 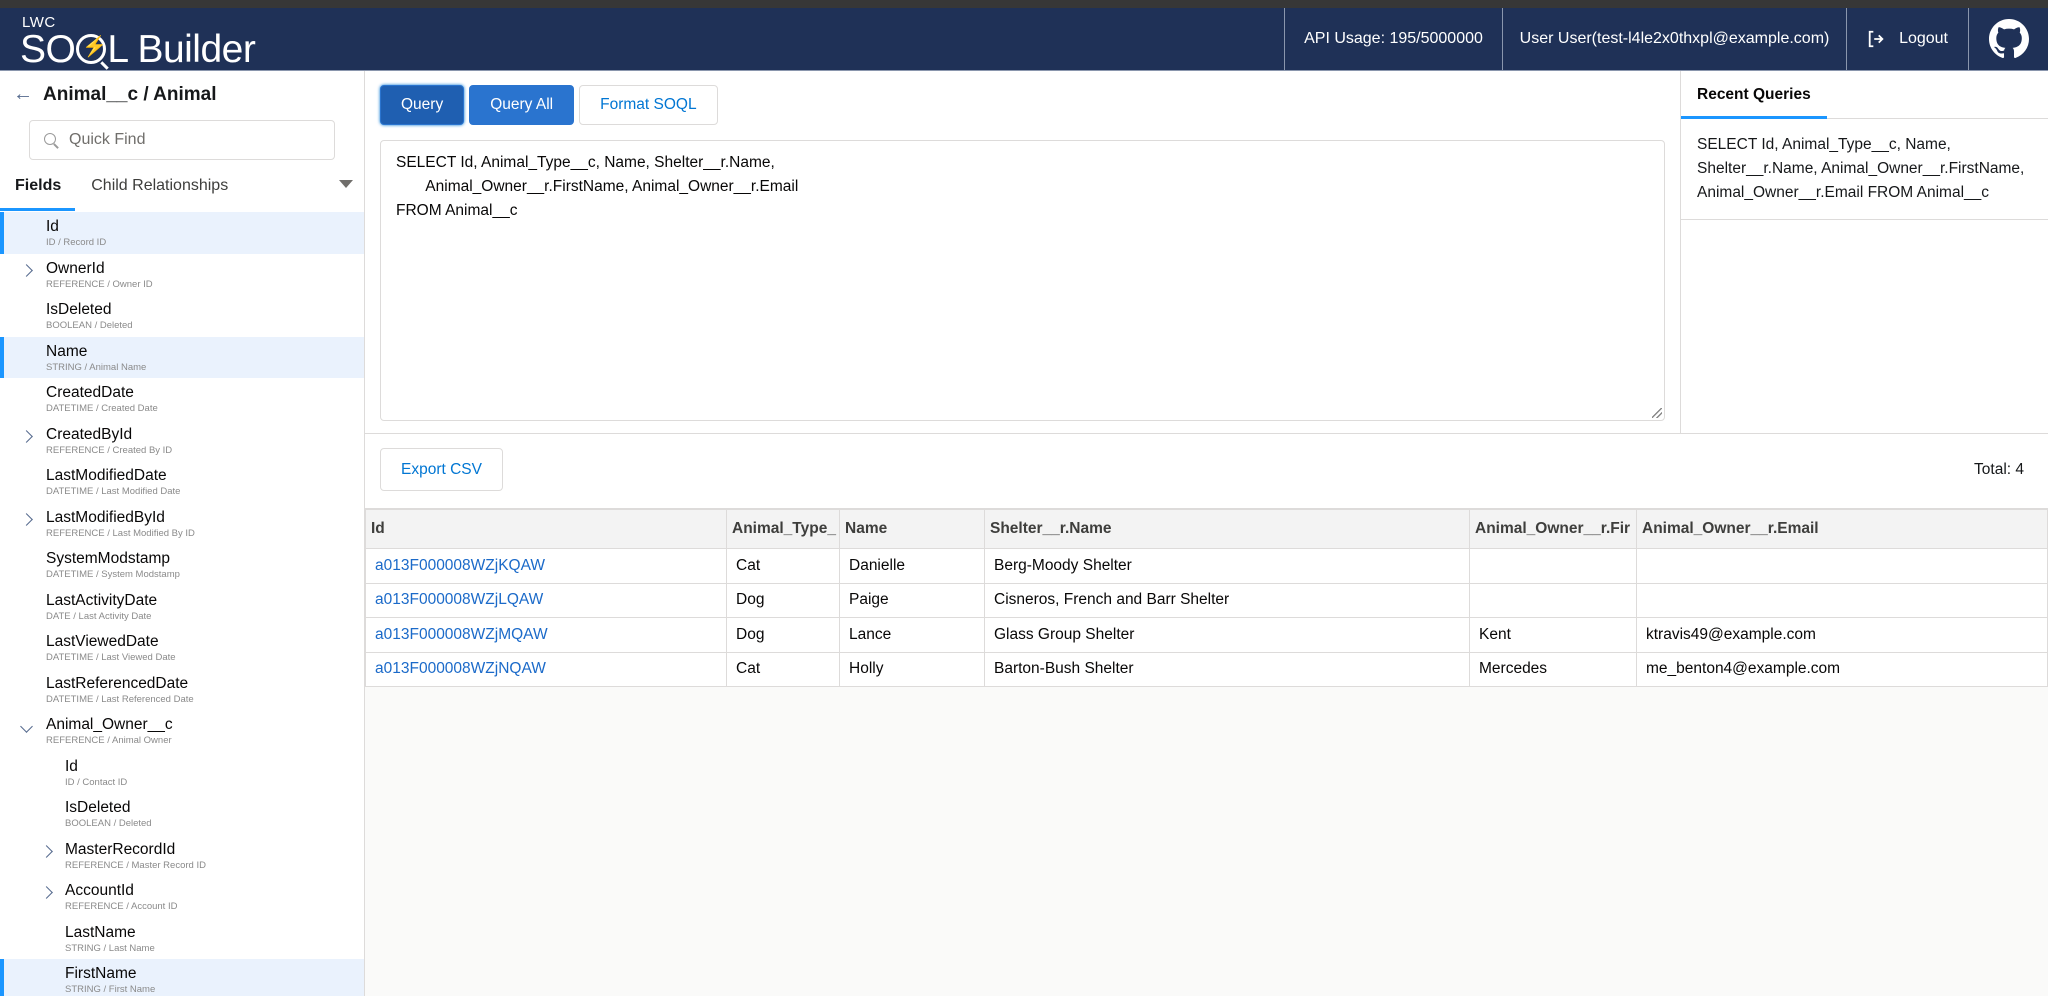 I want to click on field-item: Id ID / Record ID, so click(x=182, y=233).